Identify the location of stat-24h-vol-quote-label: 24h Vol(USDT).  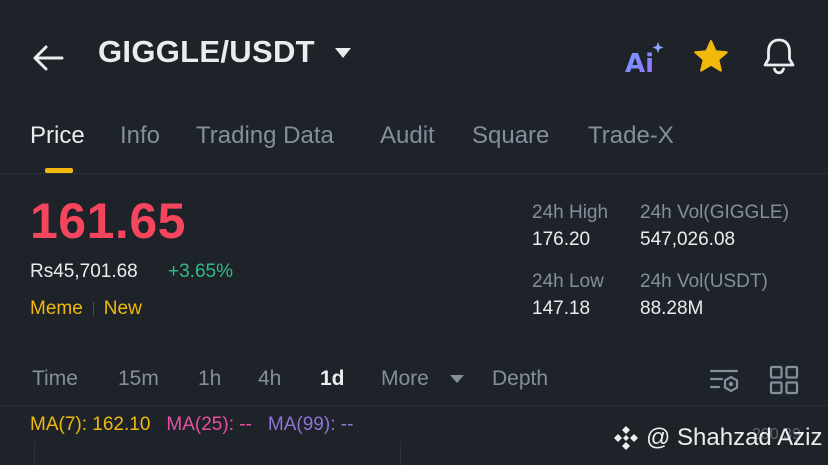
(704, 281).